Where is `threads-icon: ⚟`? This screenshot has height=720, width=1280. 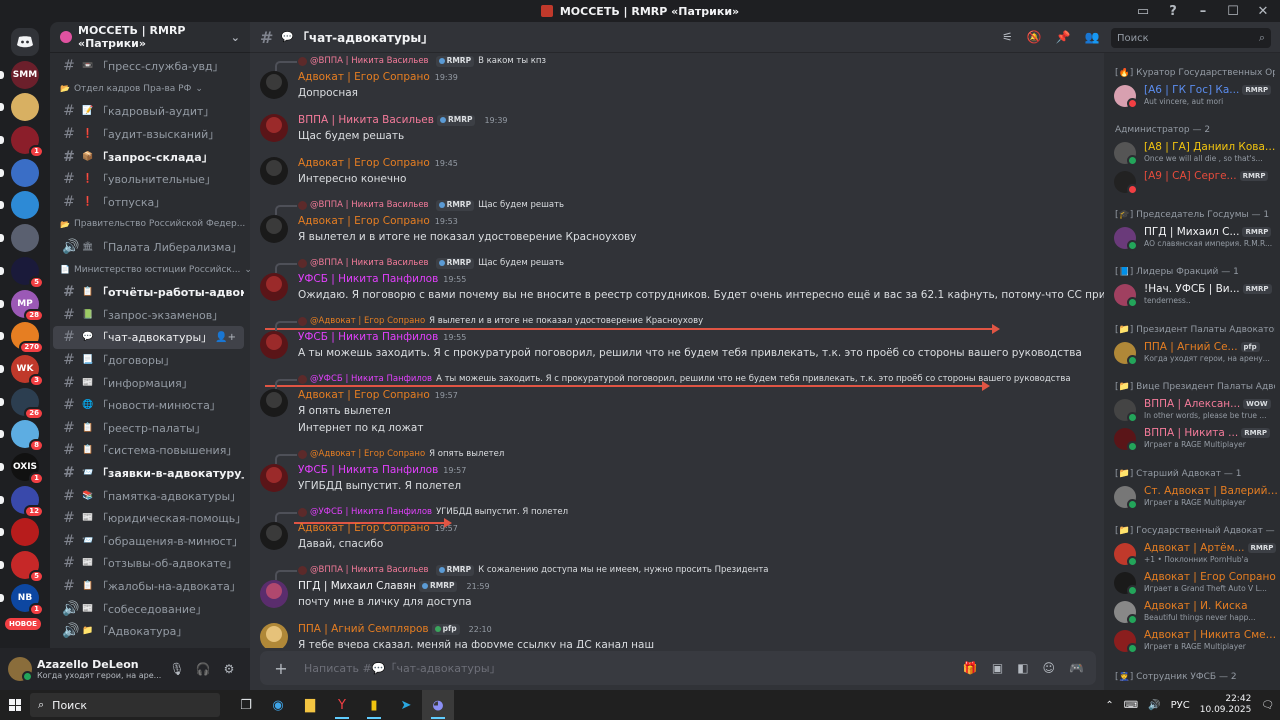
threads-icon: ⚟ is located at coordinates (1007, 37).